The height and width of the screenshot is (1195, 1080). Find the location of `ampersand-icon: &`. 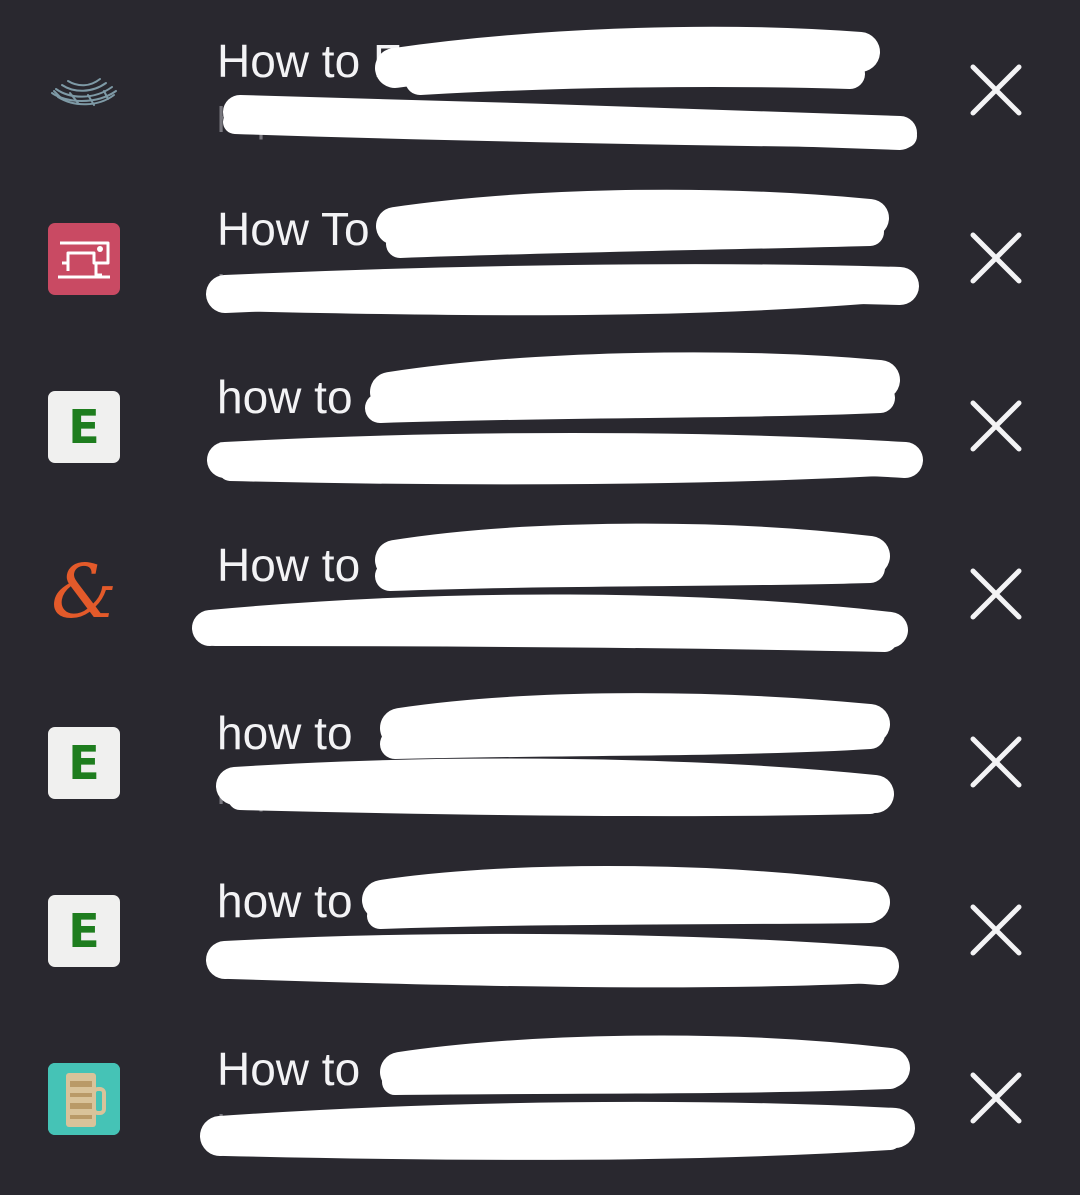

ampersand-icon: & is located at coordinates (84, 595).